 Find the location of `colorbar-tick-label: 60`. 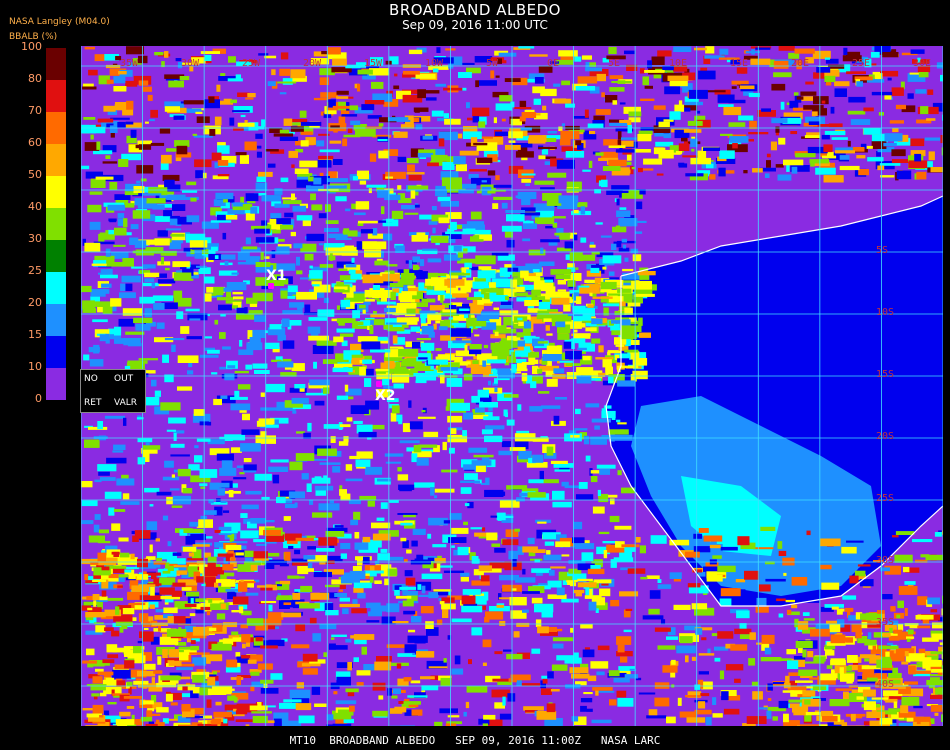

colorbar-tick-label: 60 is located at coordinates (35, 142).